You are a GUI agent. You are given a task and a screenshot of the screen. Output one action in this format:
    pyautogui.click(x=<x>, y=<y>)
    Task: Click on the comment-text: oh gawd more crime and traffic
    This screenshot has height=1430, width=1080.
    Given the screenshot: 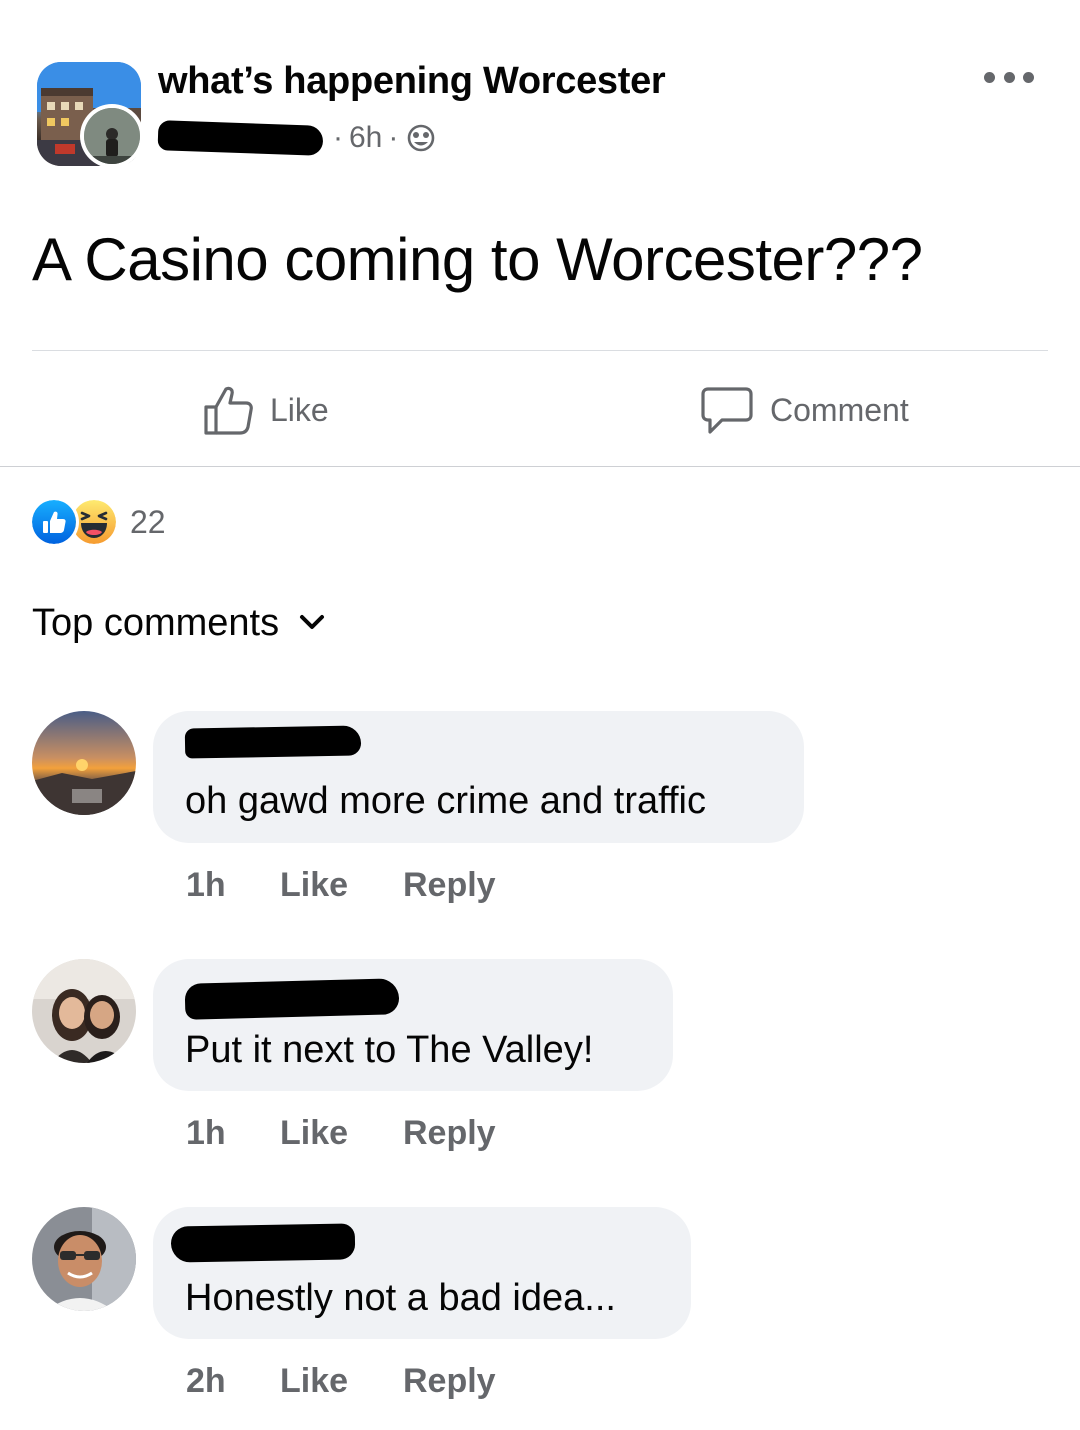 What is the action you would take?
    pyautogui.click(x=445, y=801)
    